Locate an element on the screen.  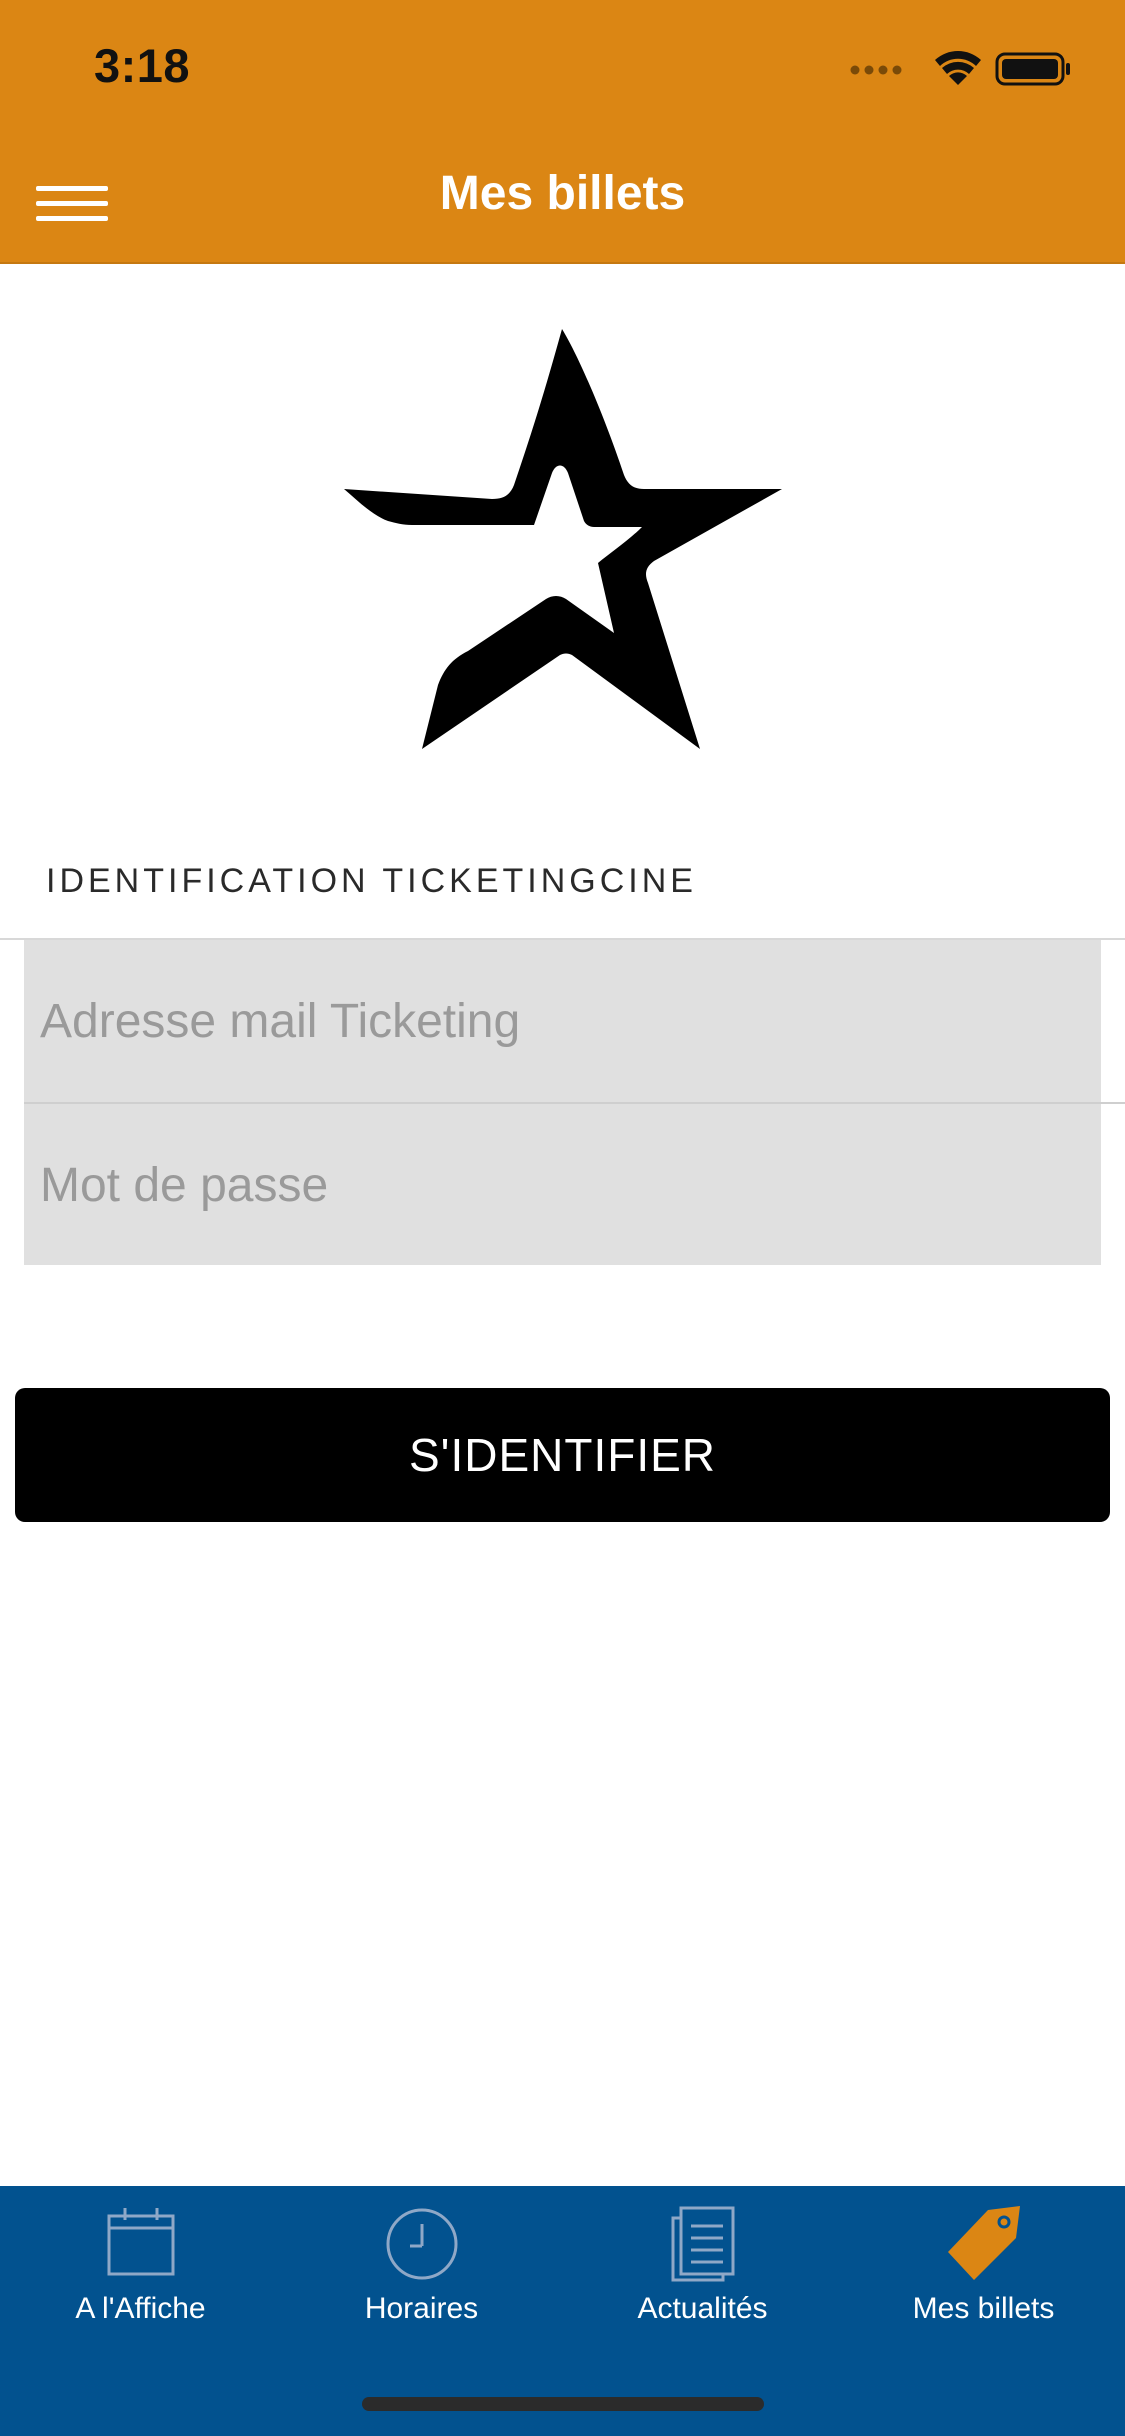
cellular-signal-icon is located at coordinates (876, 70).